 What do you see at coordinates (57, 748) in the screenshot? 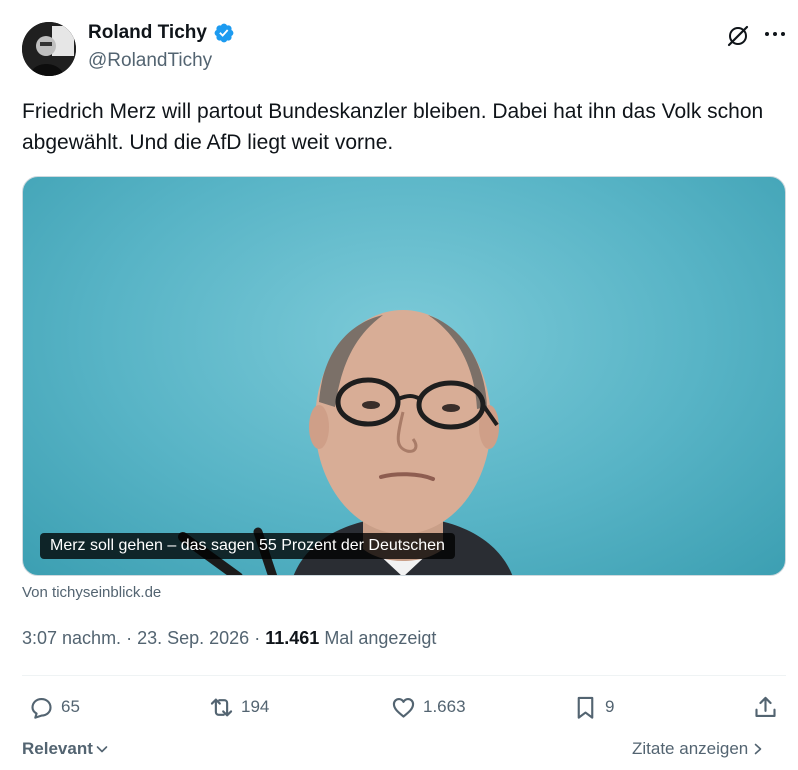
I see `sort-label: Relevant` at bounding box center [57, 748].